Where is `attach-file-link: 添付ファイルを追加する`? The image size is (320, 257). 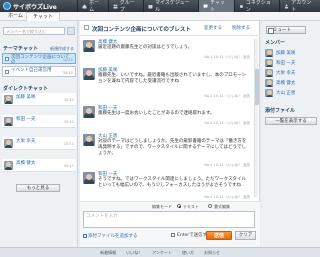 attach-file-link: 添付ファイルを追加する is located at coordinates (110, 236).